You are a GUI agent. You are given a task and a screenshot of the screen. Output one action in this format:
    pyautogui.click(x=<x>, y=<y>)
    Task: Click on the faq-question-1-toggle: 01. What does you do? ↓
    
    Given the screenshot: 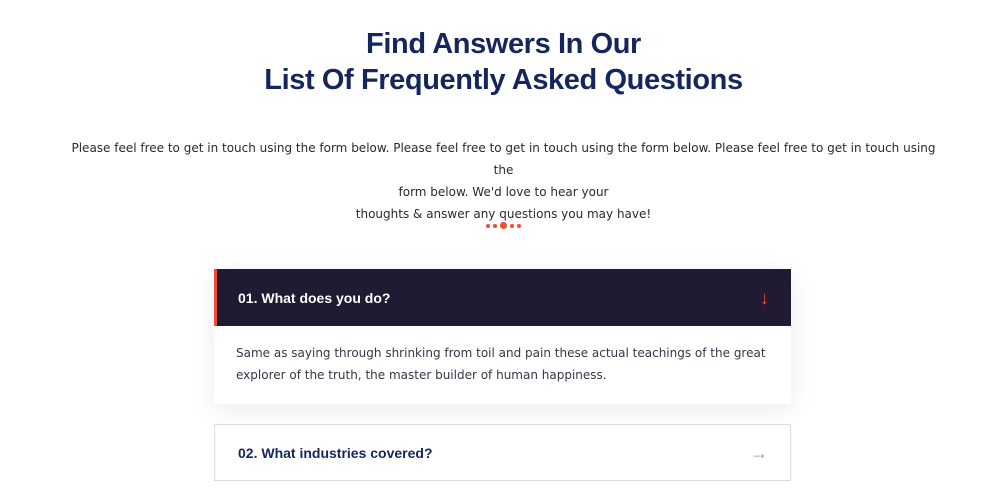 What is the action you would take?
    pyautogui.click(x=502, y=297)
    